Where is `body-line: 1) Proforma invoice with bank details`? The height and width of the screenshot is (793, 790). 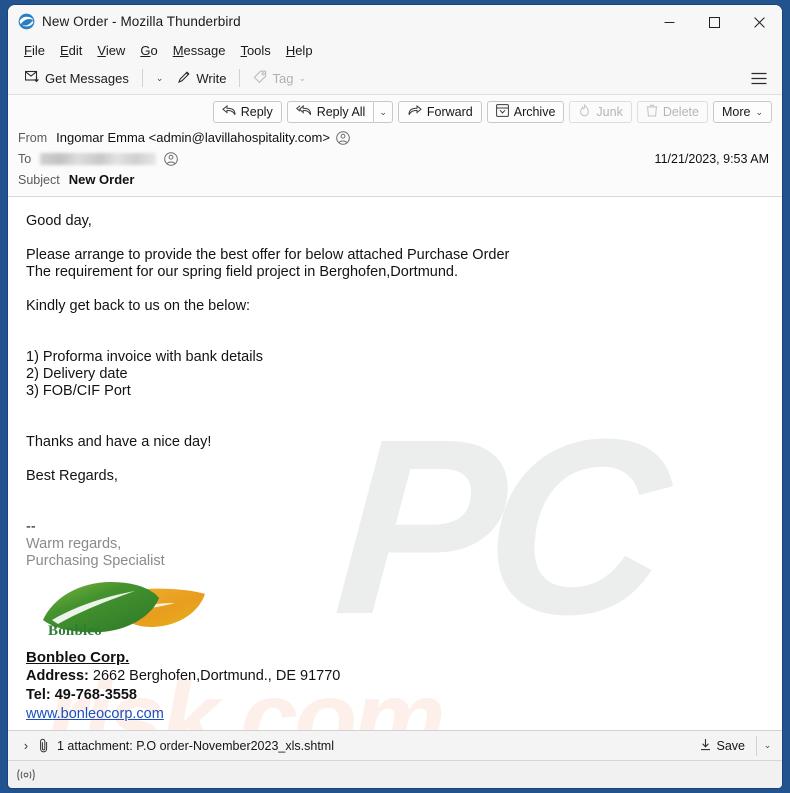
body-line: 1) Proforma invoice with bank details is located at coordinates (144, 357).